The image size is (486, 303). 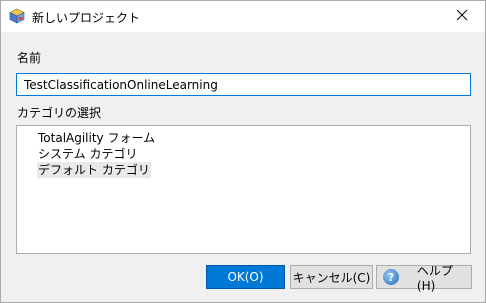 What do you see at coordinates (243, 16) in the screenshot?
I see `title-bar: 新しいプロジェクト` at bounding box center [243, 16].